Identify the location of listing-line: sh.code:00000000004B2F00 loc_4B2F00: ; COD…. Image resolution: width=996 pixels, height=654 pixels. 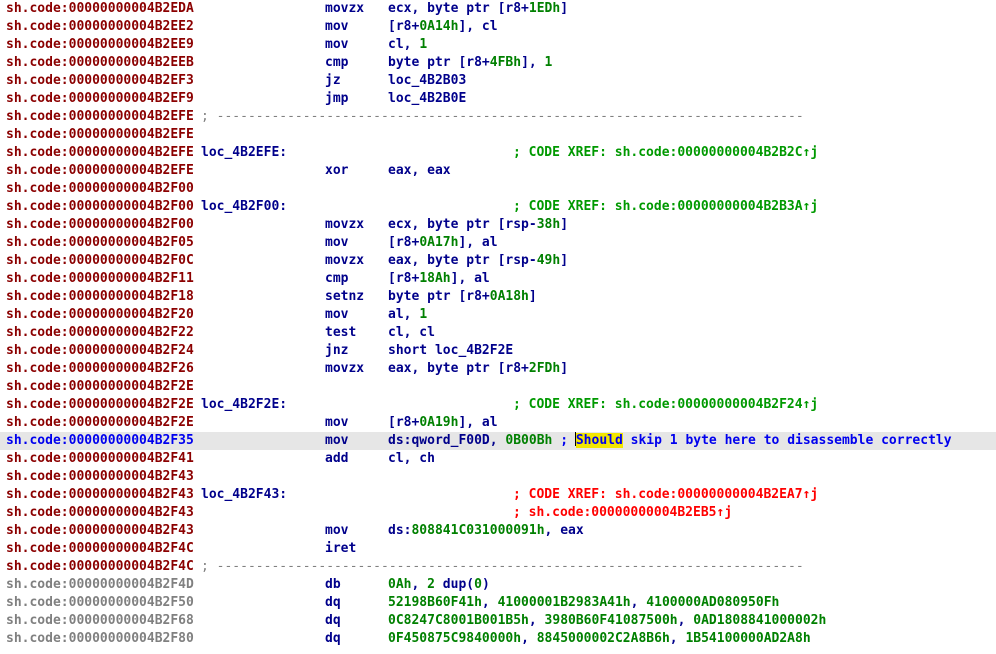
(498, 207).